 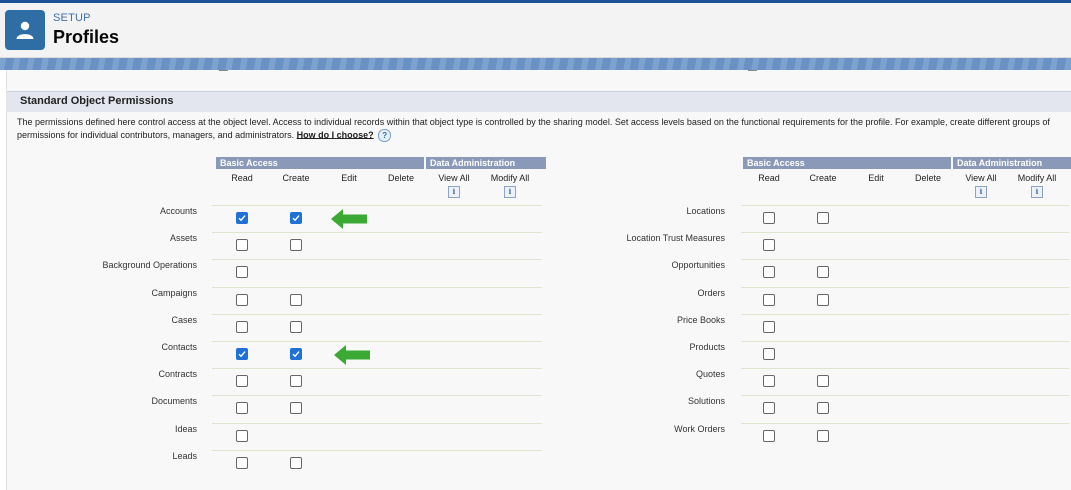 I want to click on help-icon: ?, so click(x=385, y=135).